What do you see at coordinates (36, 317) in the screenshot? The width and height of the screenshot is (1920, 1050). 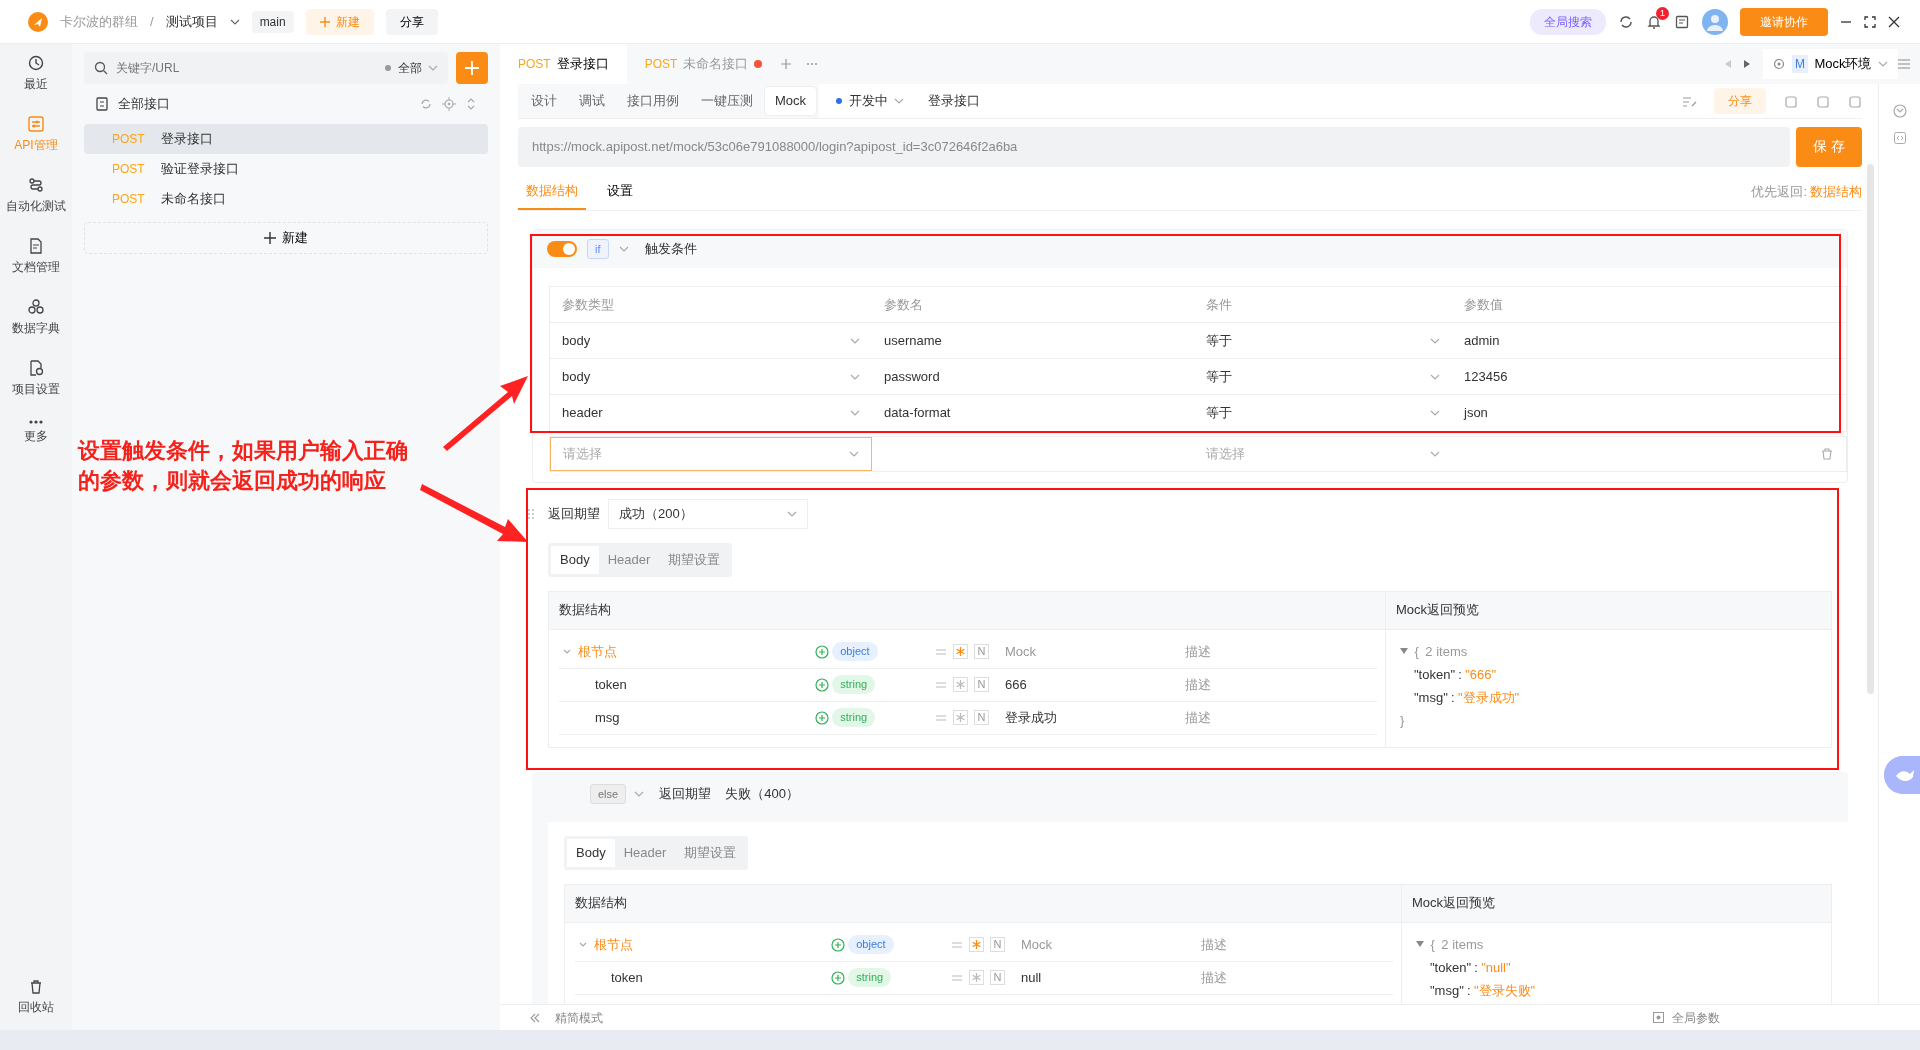 I see `rail-item: 数据字典` at bounding box center [36, 317].